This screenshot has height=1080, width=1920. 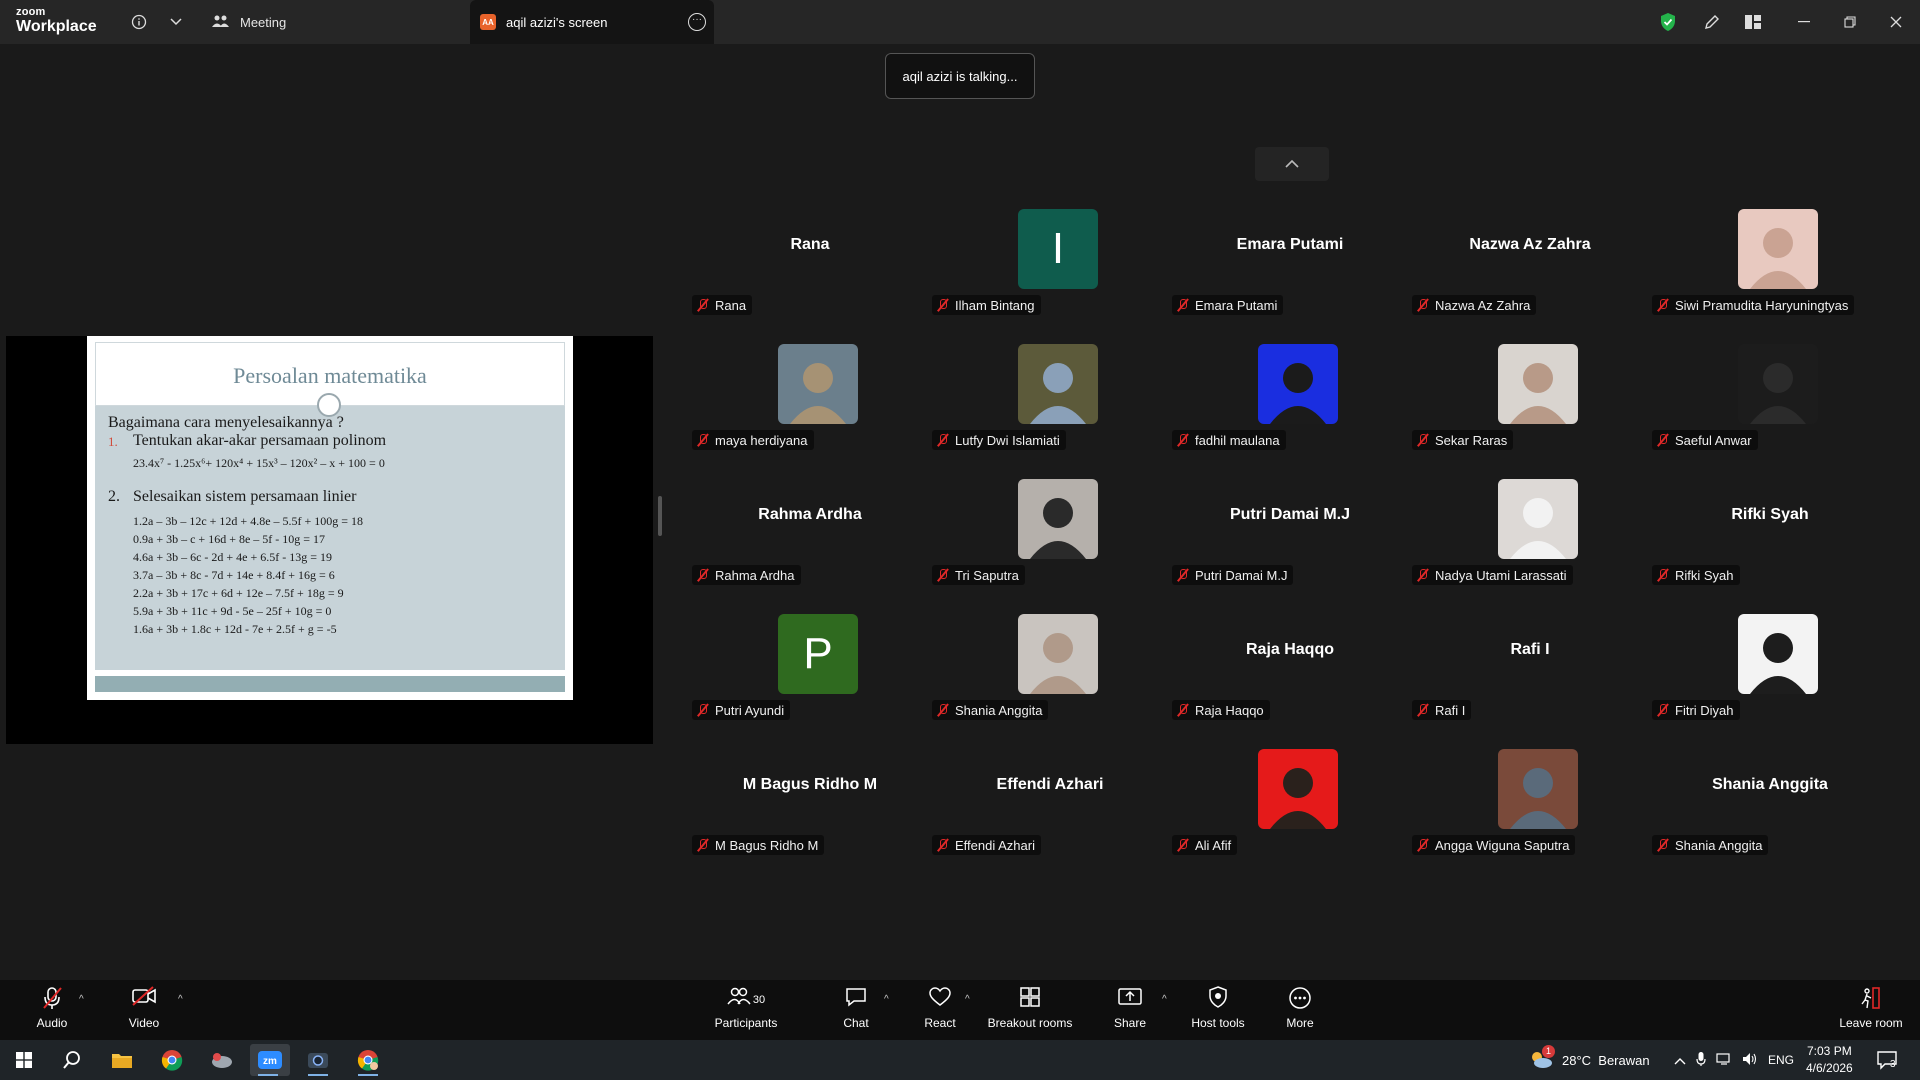 I want to click on restore-icon, so click(x=1850, y=22).